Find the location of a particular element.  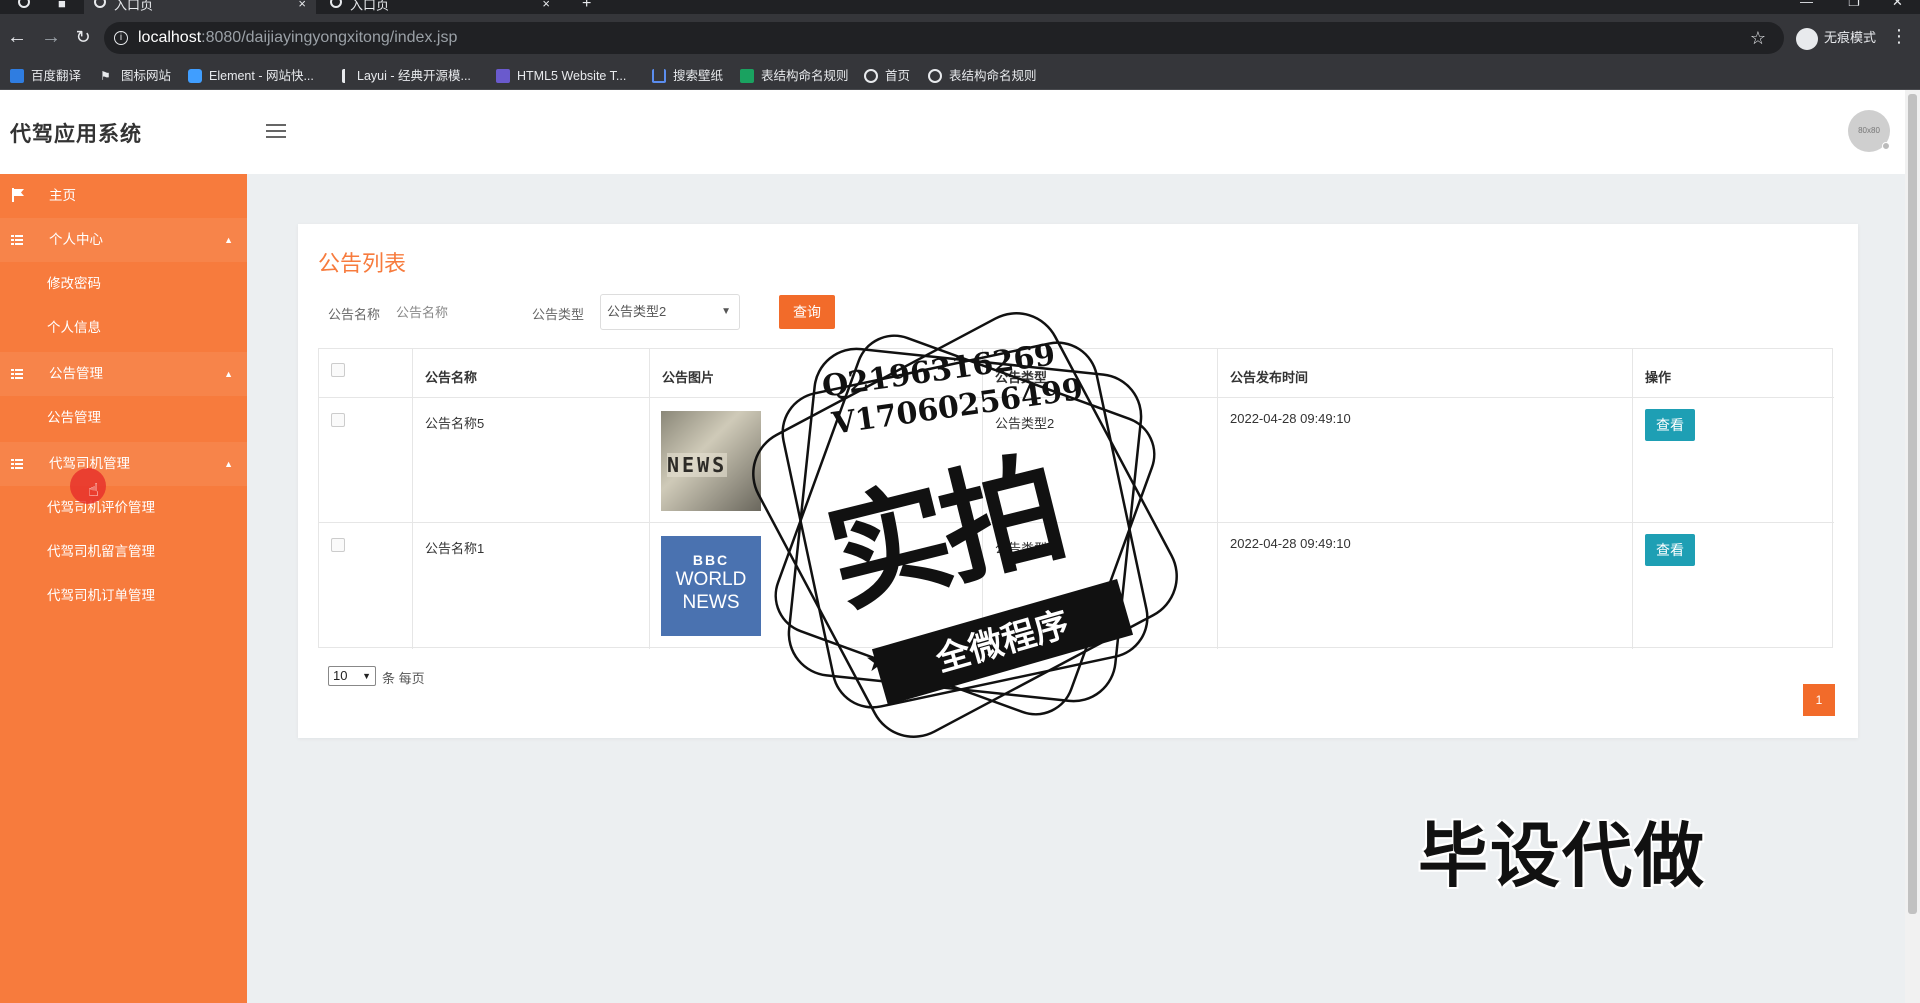

browser-tab-strip: ■ 入口页 × 入口页 × + — ❐ ✕ is located at coordinates (960, 7).